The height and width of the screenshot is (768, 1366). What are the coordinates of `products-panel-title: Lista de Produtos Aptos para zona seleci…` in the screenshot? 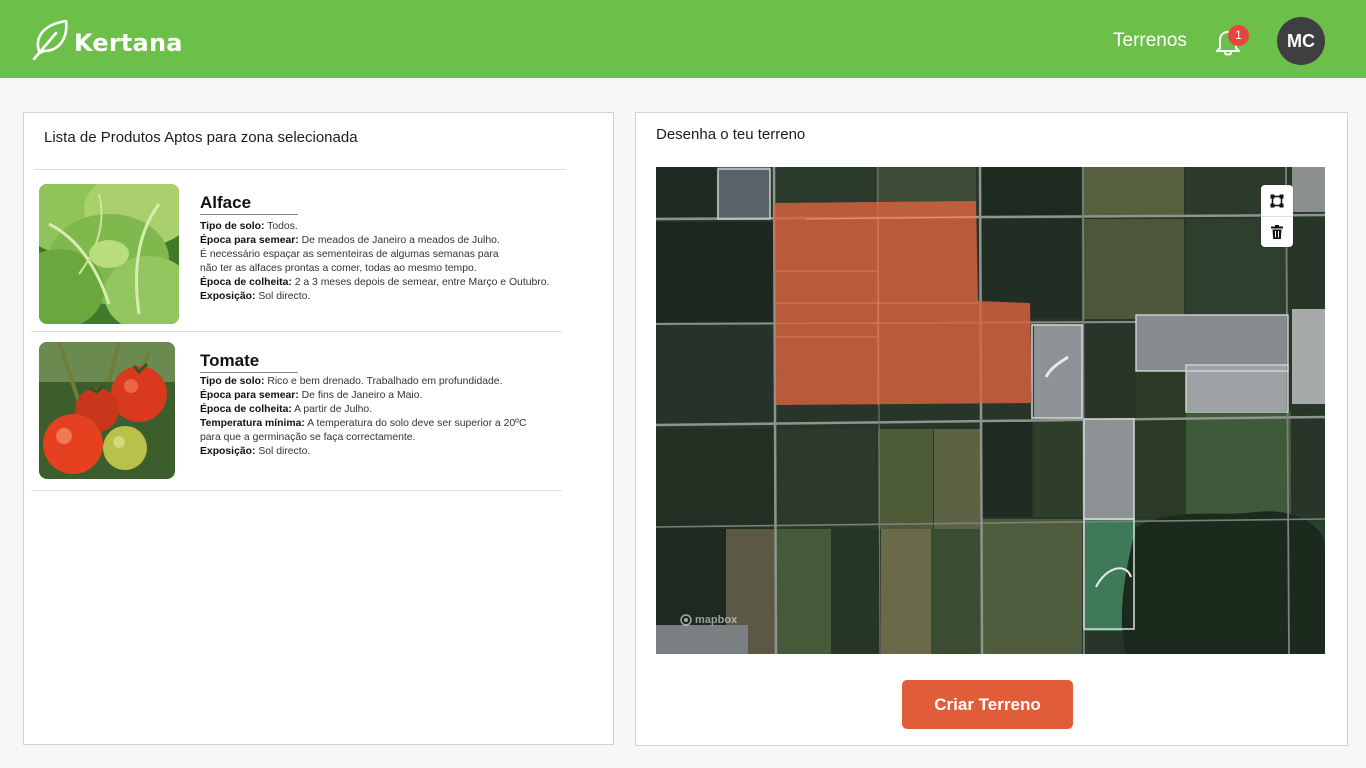 It's located at (201, 137).